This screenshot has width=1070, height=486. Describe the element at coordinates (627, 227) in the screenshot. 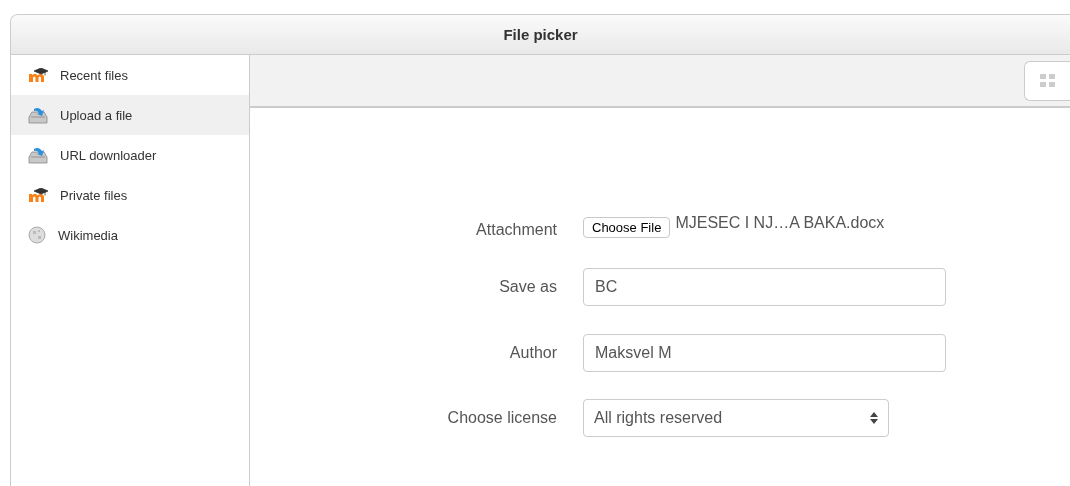

I see `choose-file-button: Choose File` at that location.